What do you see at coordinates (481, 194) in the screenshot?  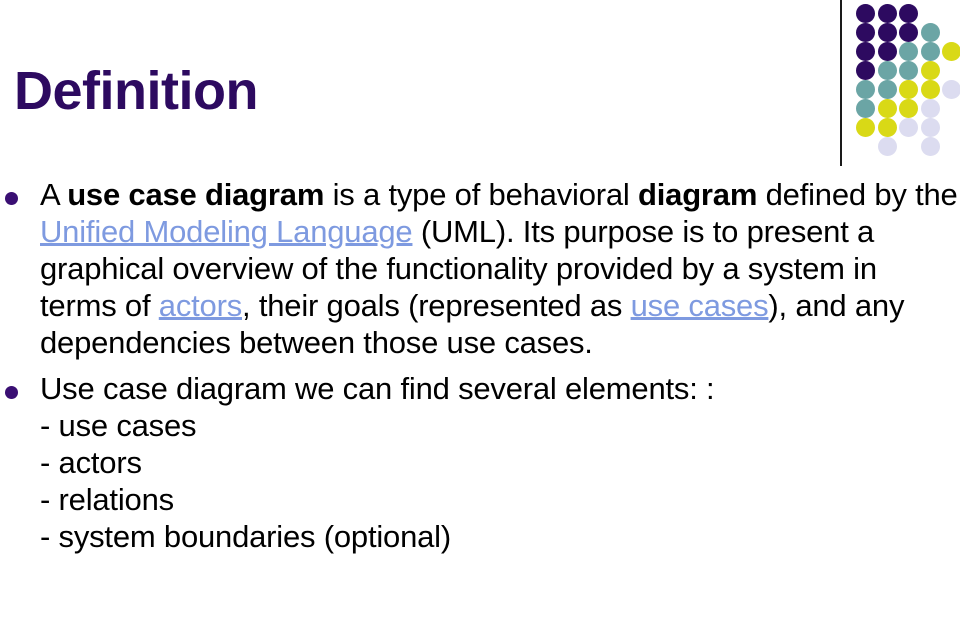 I see `text-run: is a type of behavioral` at bounding box center [481, 194].